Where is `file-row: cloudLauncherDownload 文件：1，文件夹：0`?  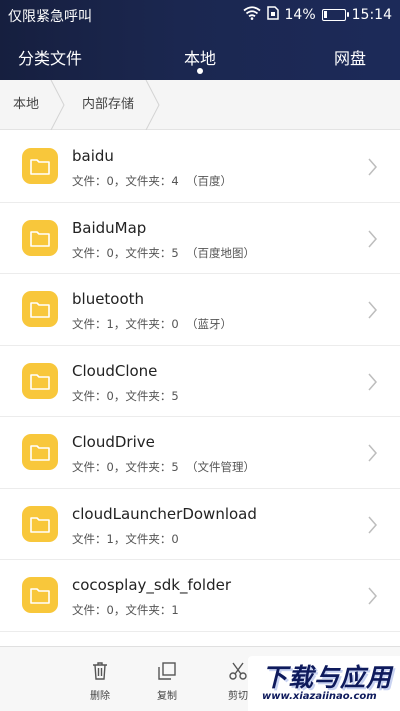 file-row: cloudLauncherDownload 文件：1，文件夹：0 is located at coordinates (200, 524).